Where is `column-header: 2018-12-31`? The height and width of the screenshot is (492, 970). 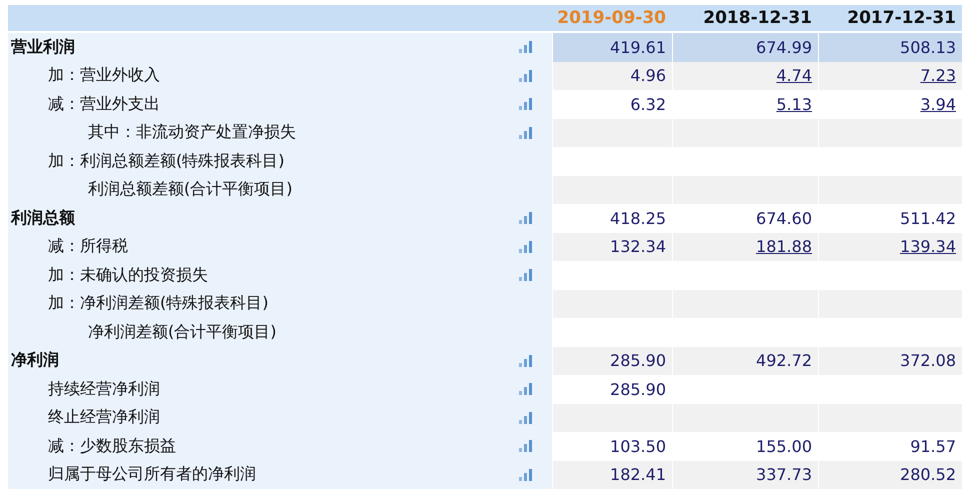 column-header: 2018-12-31 is located at coordinates (745, 18).